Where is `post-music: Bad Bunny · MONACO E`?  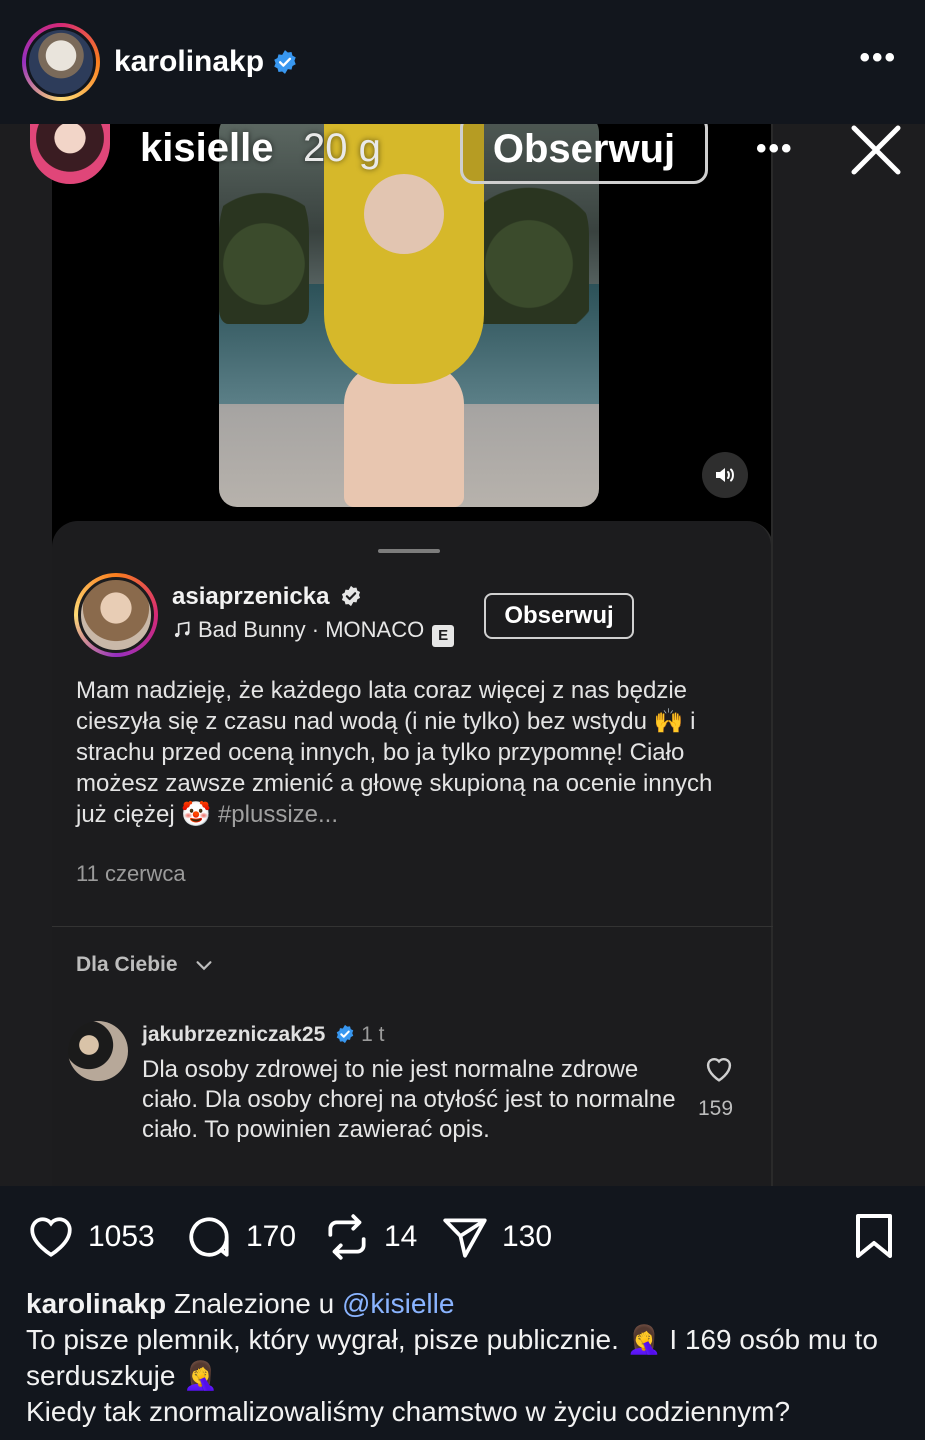
post-music: Bad Bunny · MONACO E is located at coordinates (313, 632).